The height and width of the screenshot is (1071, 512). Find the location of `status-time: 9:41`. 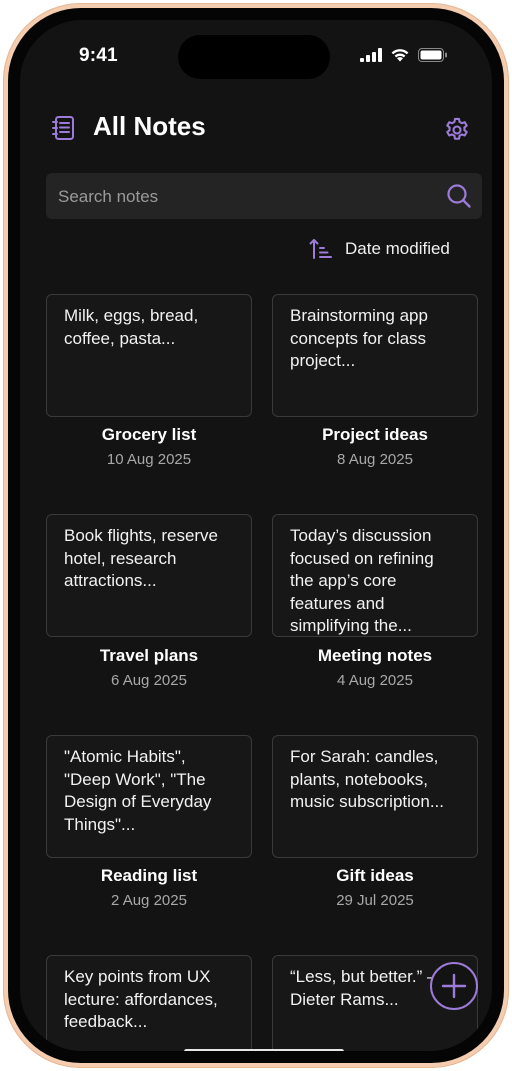

status-time: 9:41 is located at coordinates (98, 55).